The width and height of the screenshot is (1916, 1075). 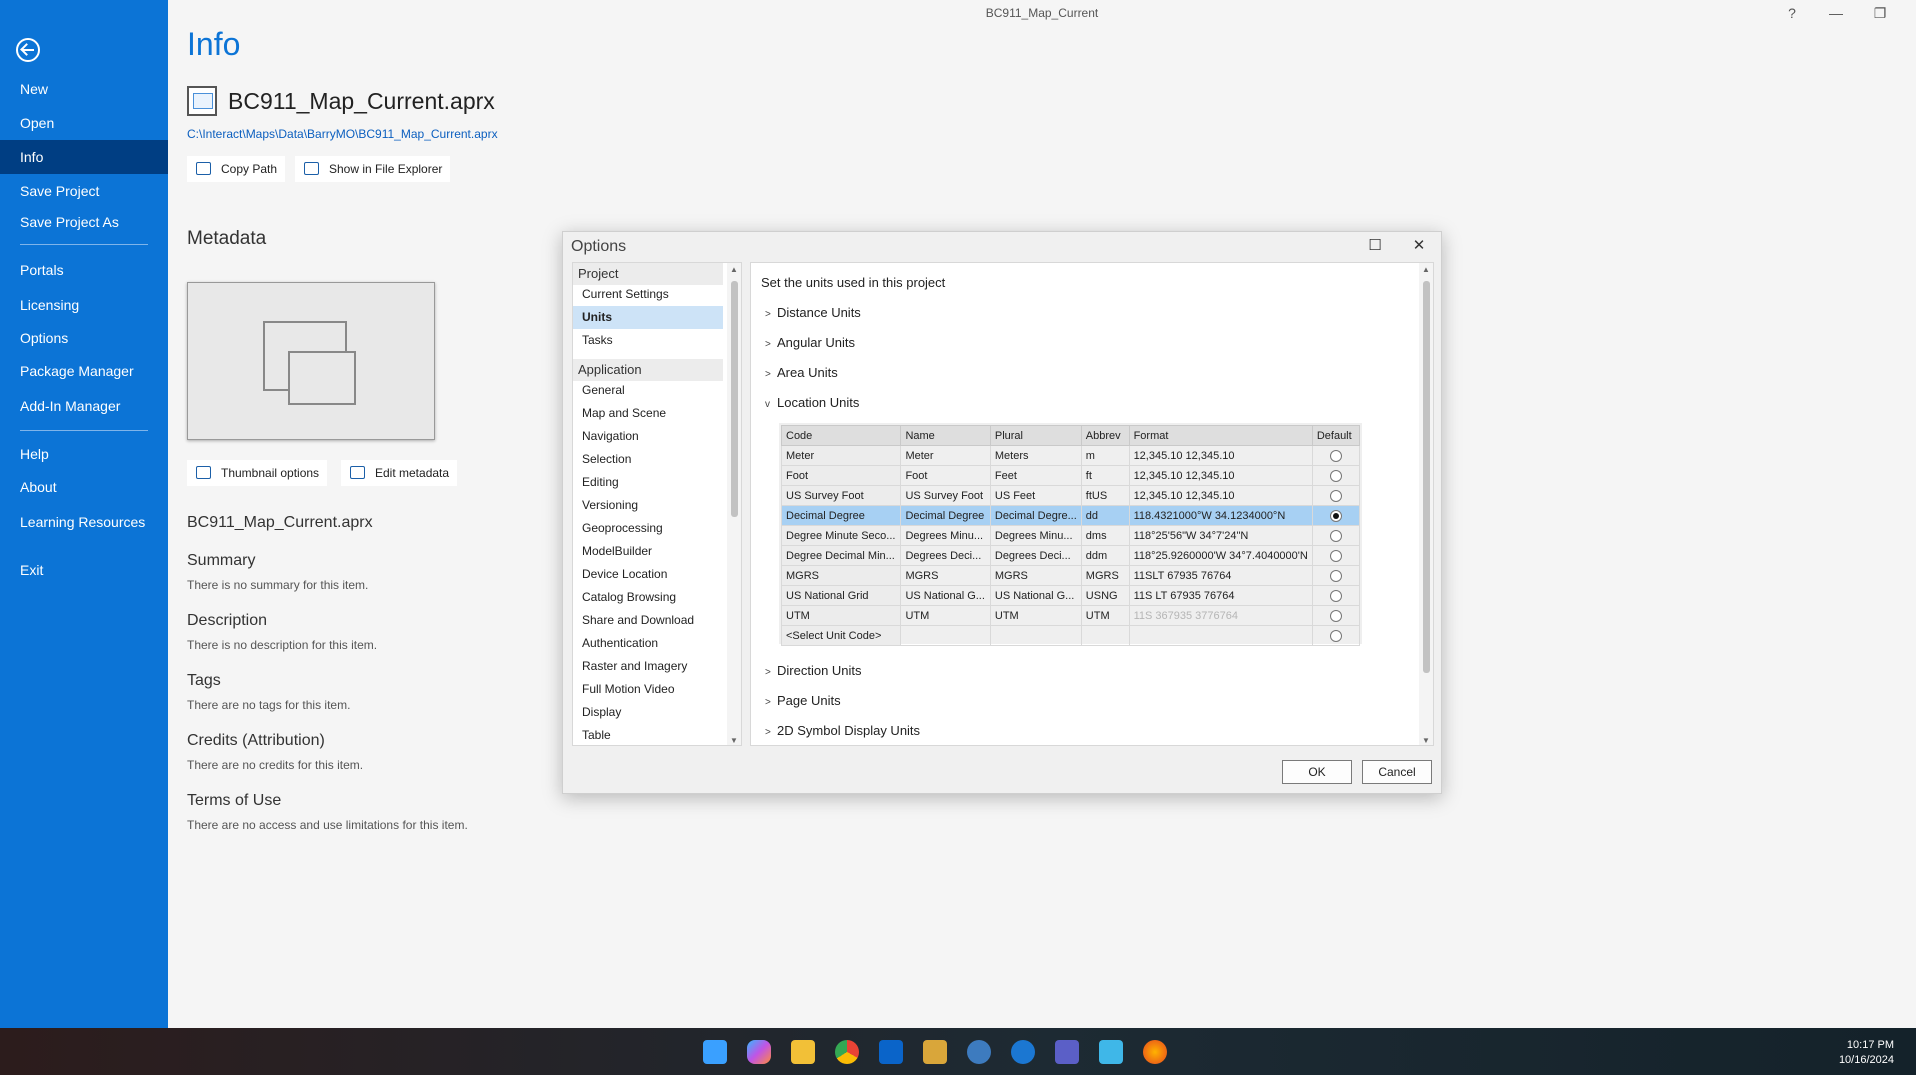 I want to click on search-app-icon, so click(x=979, y=1052).